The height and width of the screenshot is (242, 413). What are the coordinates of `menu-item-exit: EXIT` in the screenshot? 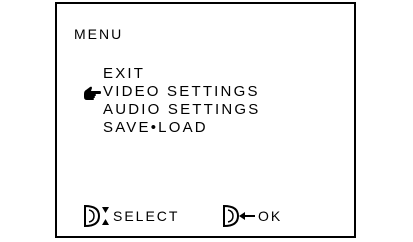 It's located at (171, 75).